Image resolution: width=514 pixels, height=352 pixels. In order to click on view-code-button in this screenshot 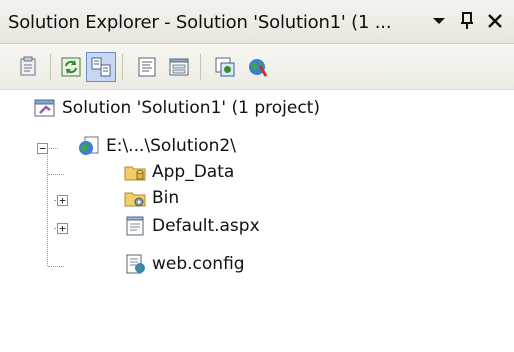, I will do `click(147, 67)`.